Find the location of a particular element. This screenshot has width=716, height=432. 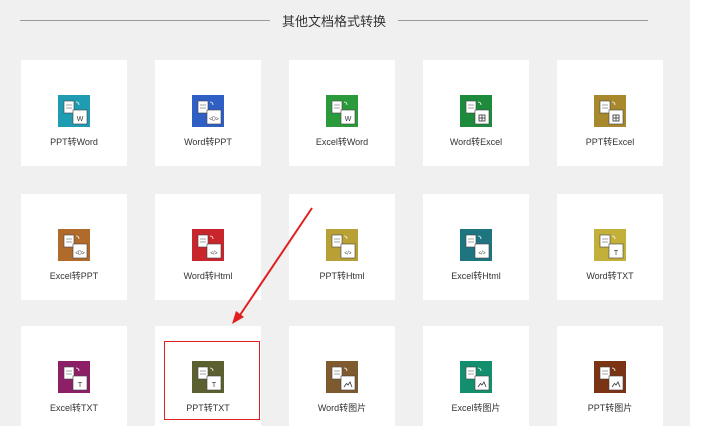

conversion-card-excel-to-word: W Excel转Word is located at coordinates (342, 113).